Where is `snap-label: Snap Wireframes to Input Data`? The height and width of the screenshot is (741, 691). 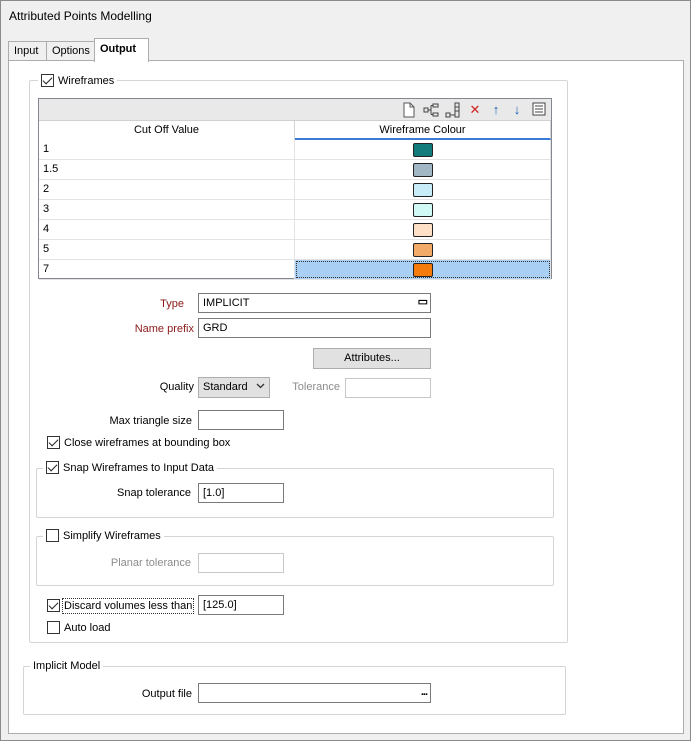 snap-label: Snap Wireframes to Input Data is located at coordinates (139, 467).